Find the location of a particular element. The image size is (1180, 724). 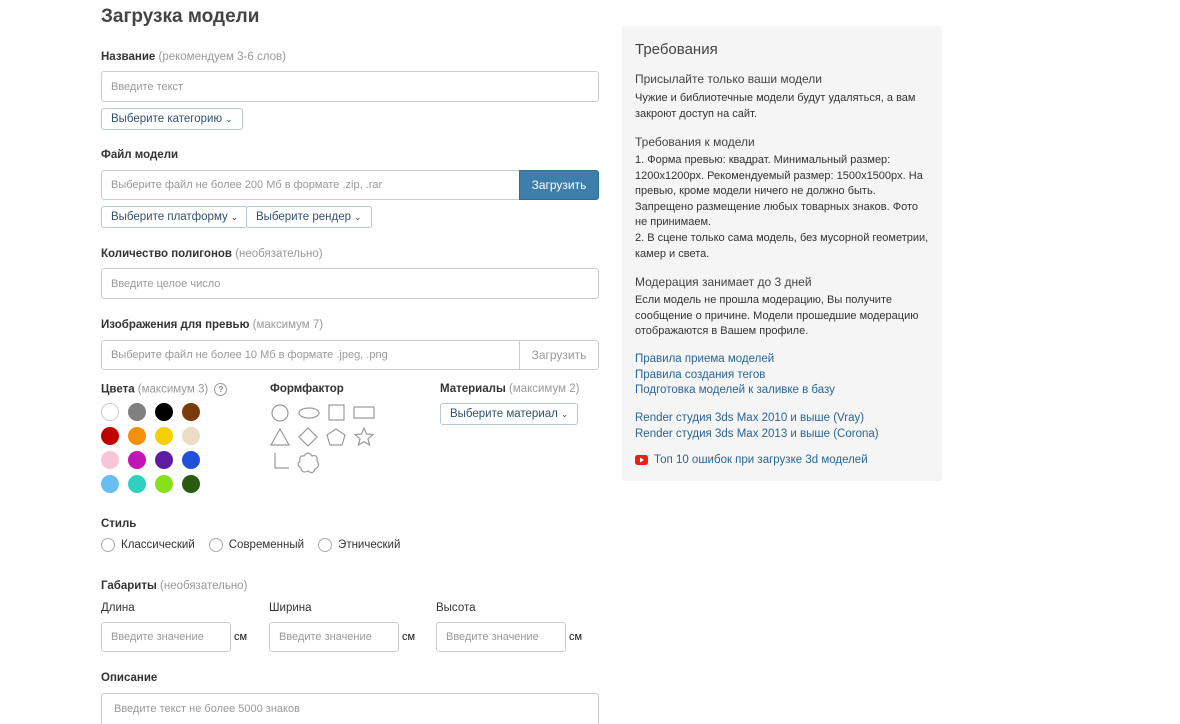

style-option-label: Этнический is located at coordinates (369, 545).